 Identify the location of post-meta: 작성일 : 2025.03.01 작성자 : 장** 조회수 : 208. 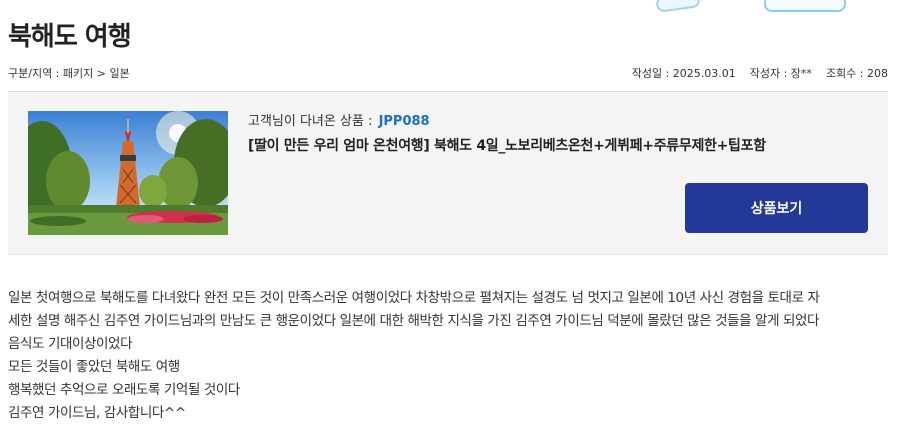
(760, 73).